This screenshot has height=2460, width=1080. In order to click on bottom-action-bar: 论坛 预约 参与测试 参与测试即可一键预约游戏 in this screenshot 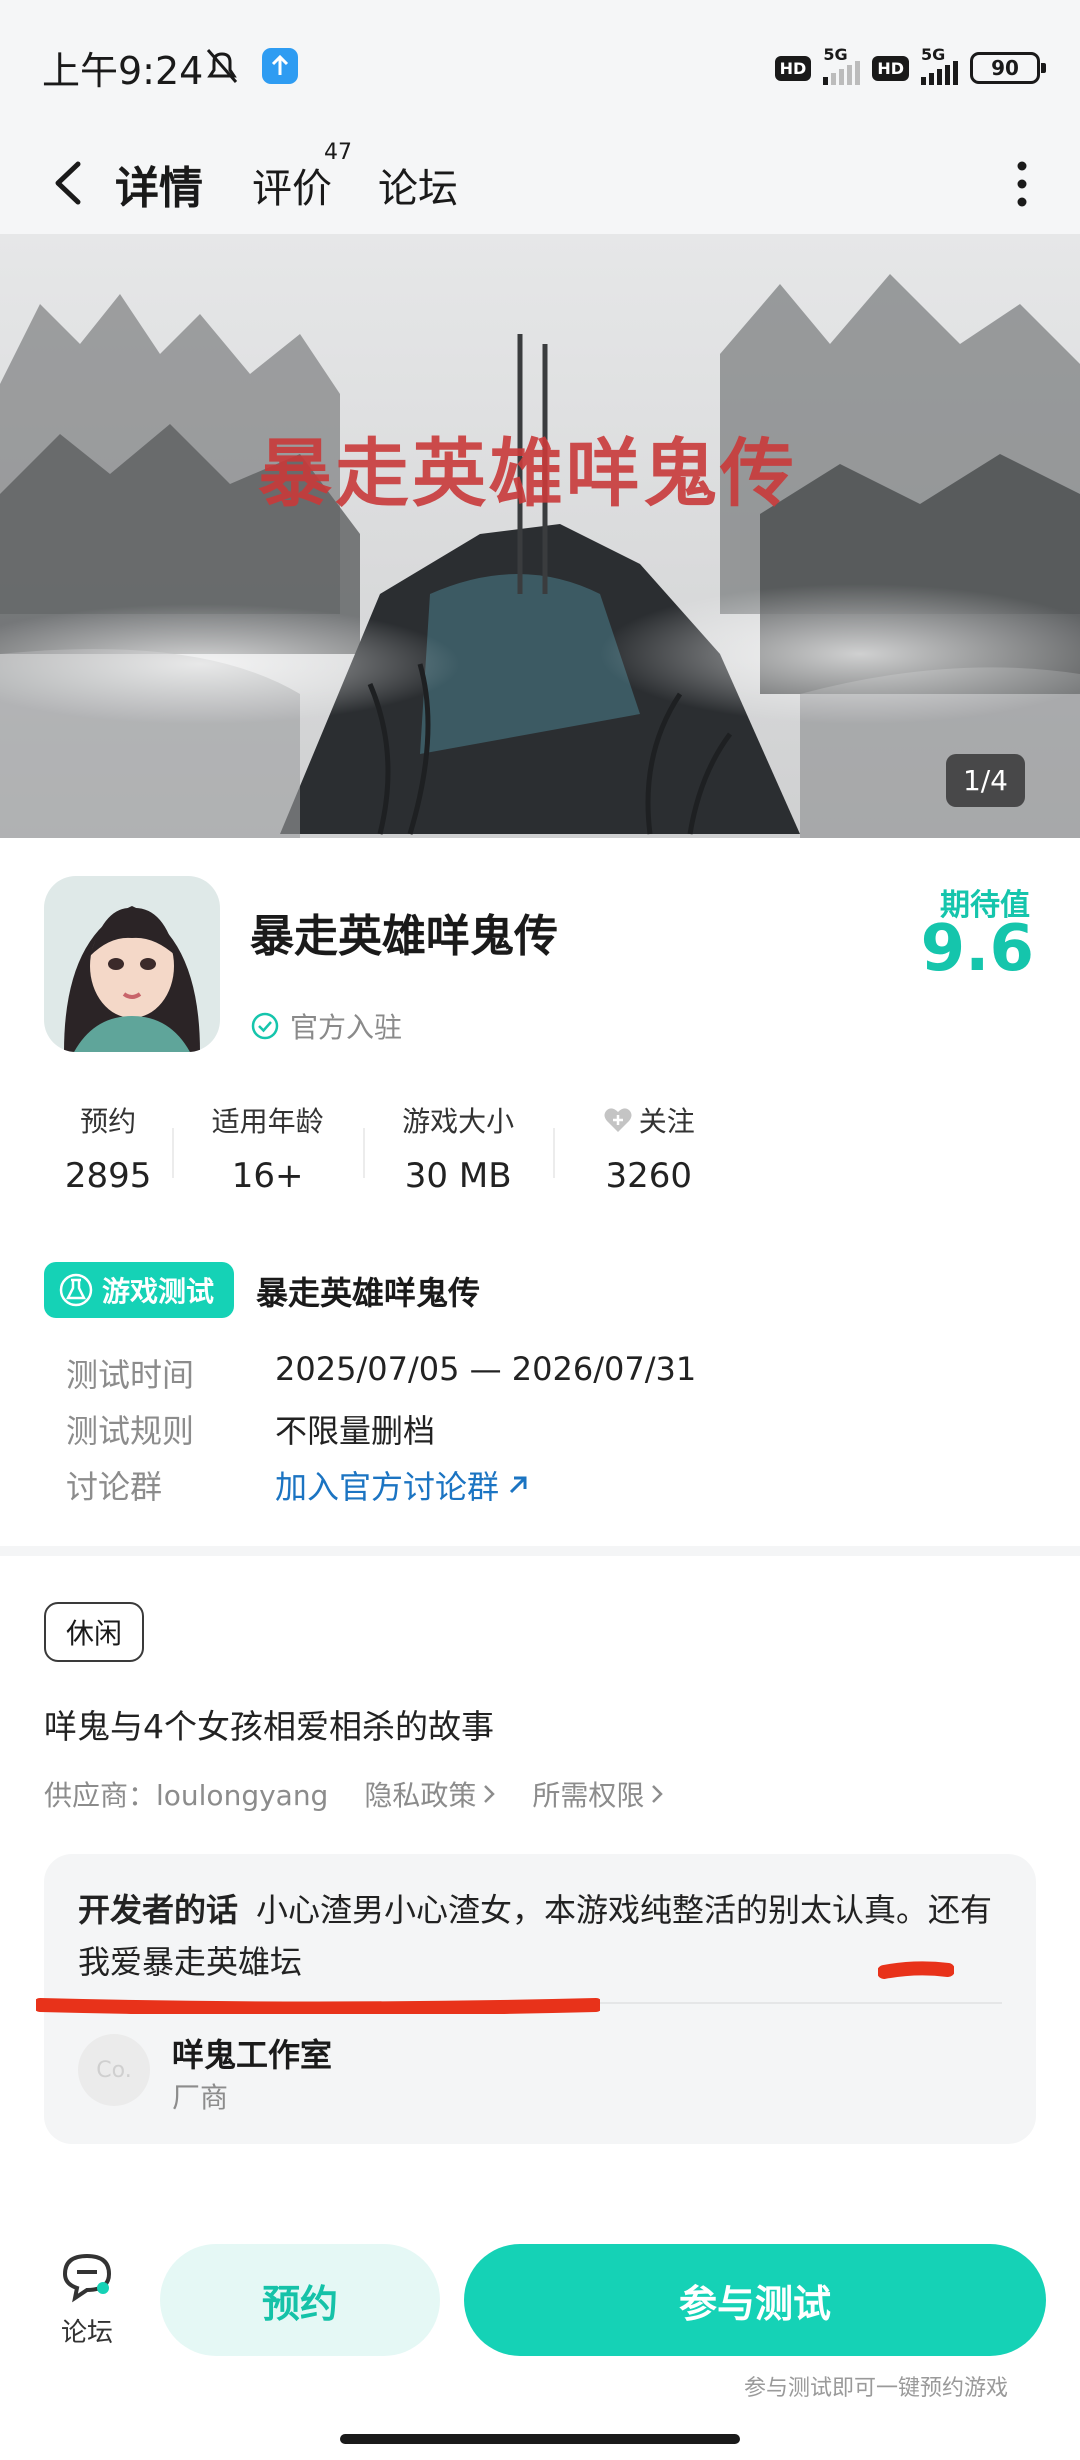, I will do `click(540, 2340)`.